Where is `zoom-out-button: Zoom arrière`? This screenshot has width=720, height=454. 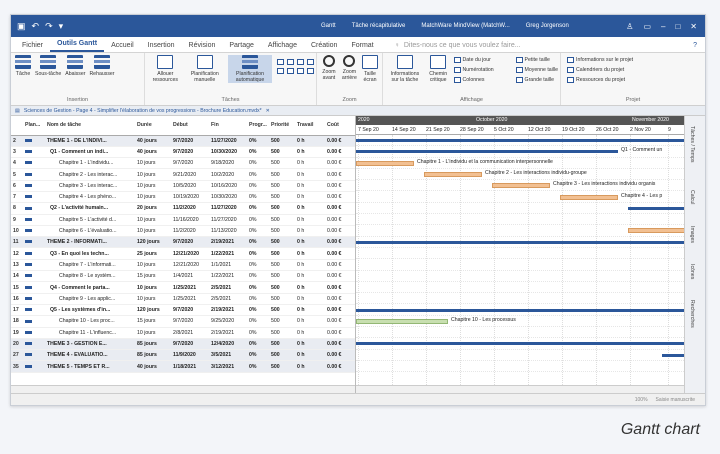
zoom-out-button: Zoom arrière is located at coordinates (349, 68).